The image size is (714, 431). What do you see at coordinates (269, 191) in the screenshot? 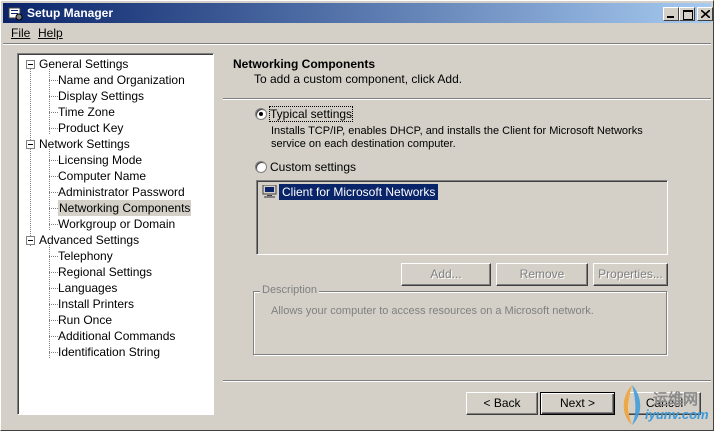
I see `network-client-icon` at bounding box center [269, 191].